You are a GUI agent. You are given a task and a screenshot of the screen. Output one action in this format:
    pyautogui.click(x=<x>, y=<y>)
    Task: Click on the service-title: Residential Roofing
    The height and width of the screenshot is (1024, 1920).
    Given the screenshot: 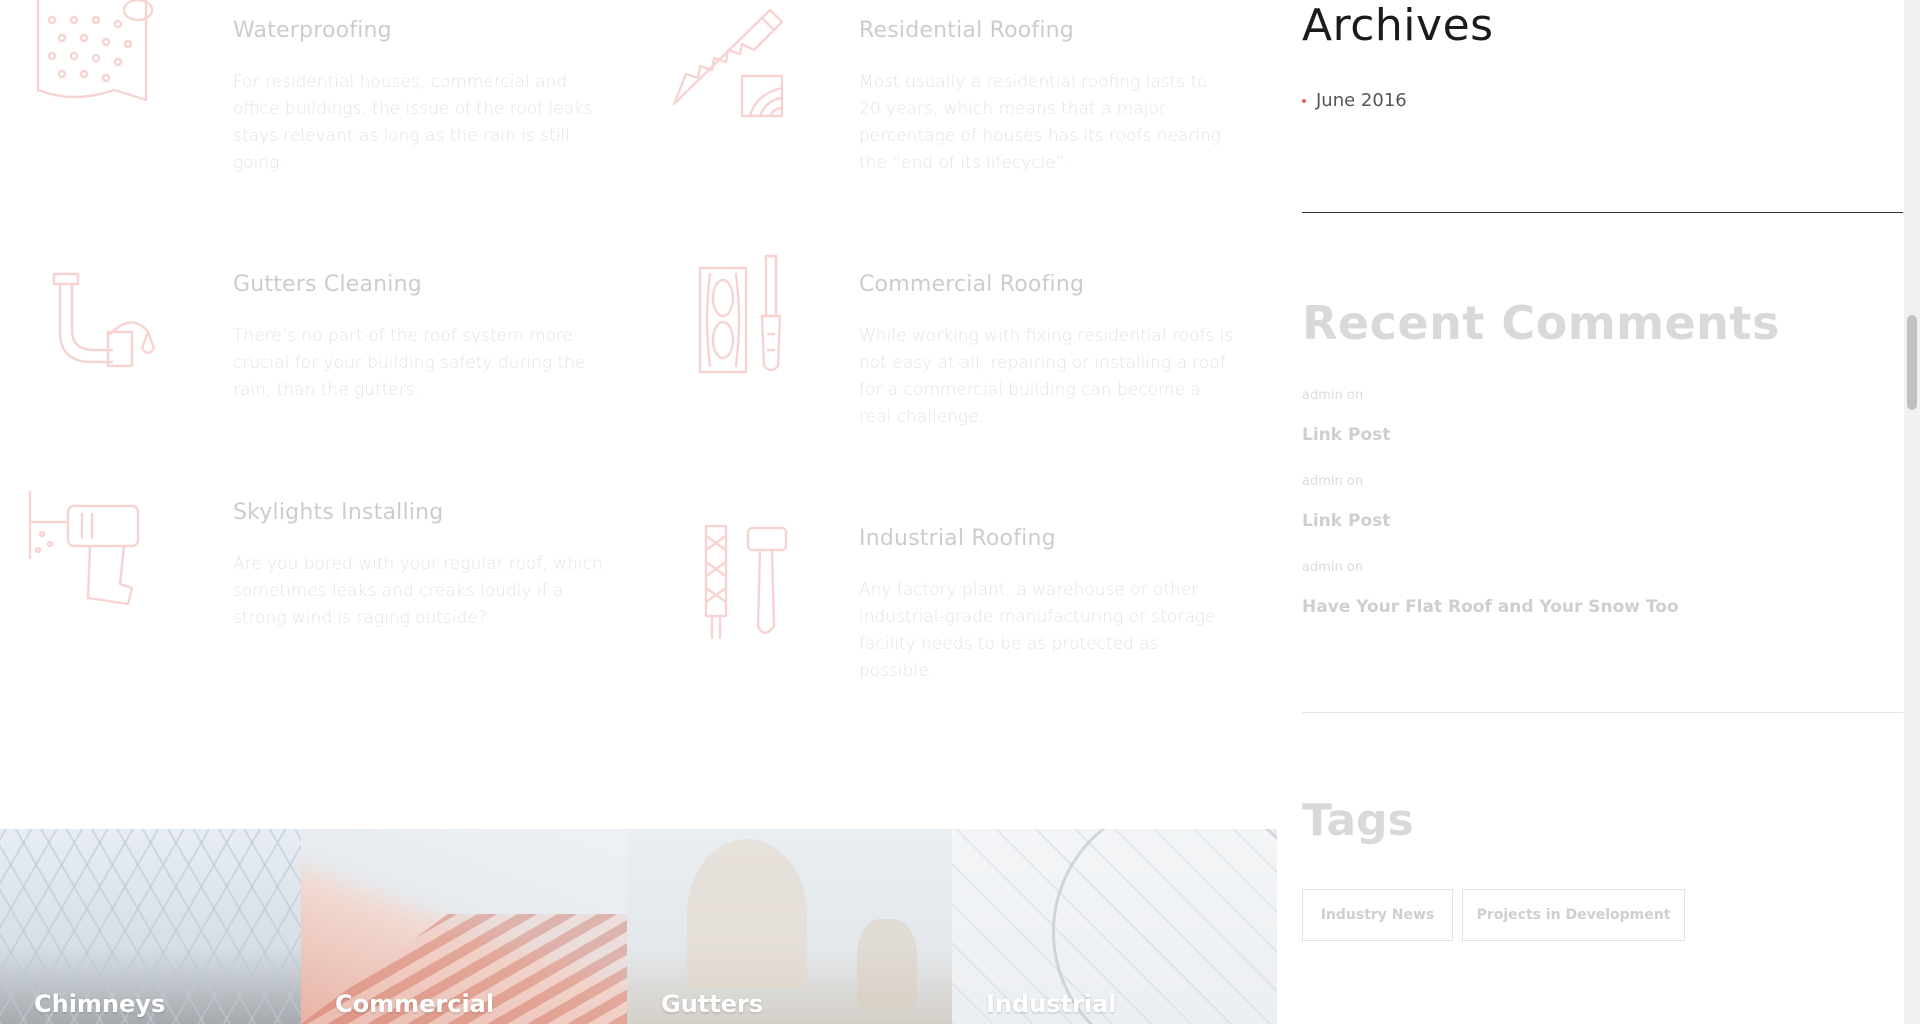 What is the action you would take?
    pyautogui.click(x=966, y=30)
    